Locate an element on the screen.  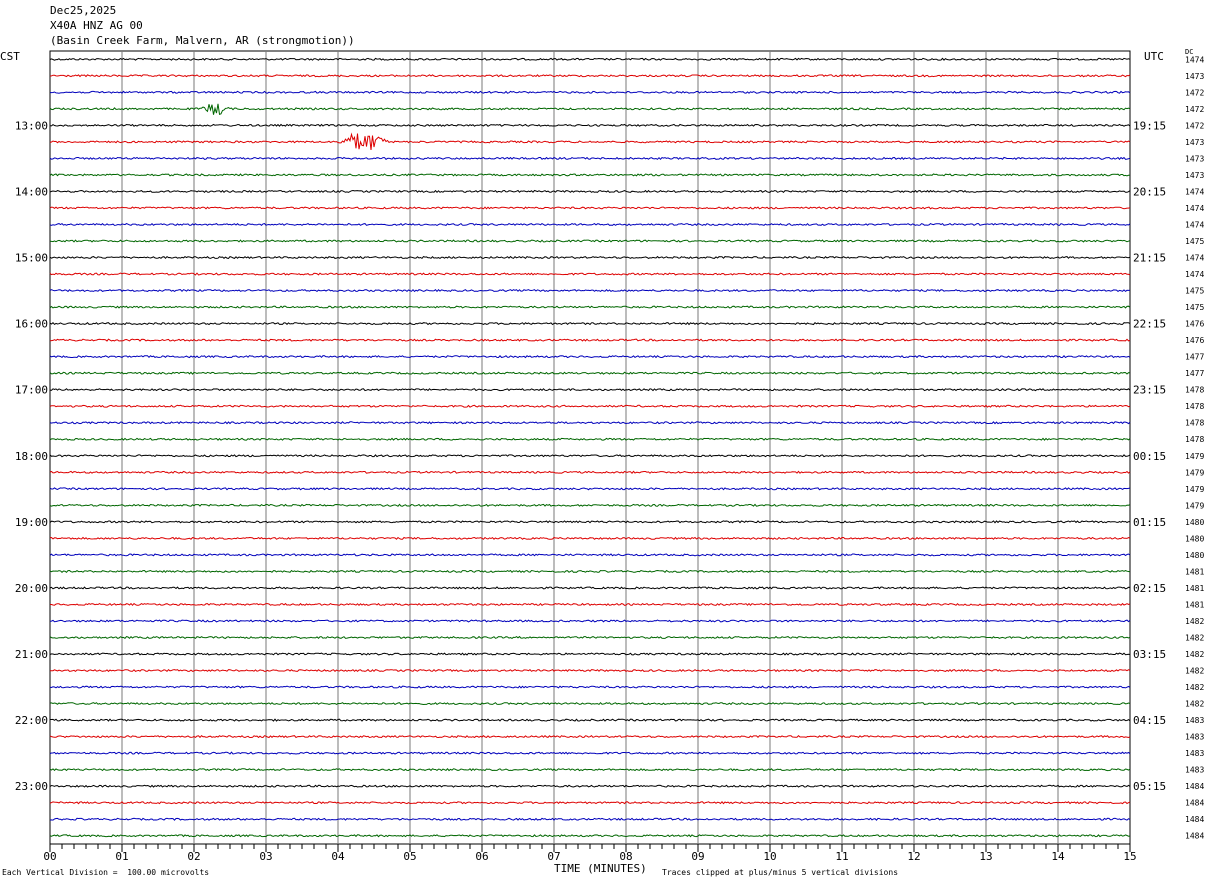
left-hour-label: 23:00 is located at coordinates (31, 786).